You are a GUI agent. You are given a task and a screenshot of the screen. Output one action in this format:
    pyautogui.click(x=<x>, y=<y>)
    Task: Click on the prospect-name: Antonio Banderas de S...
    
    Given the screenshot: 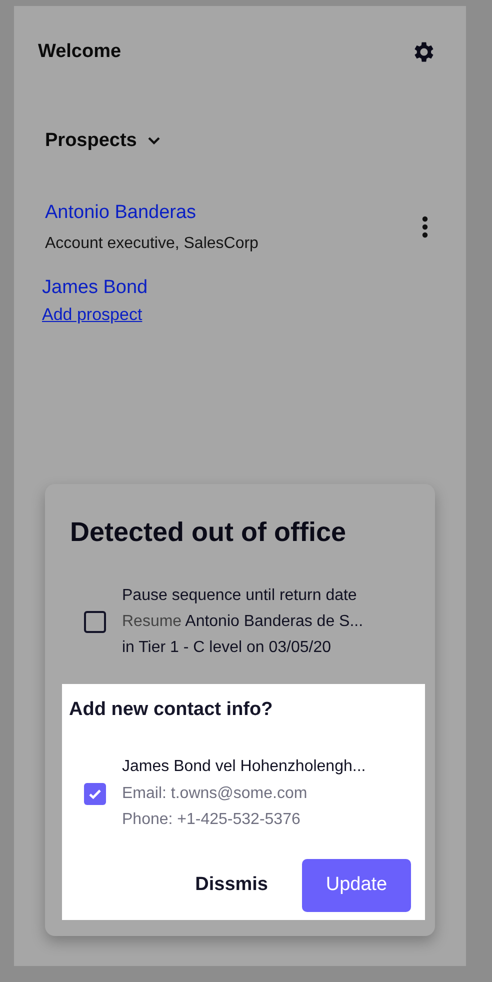 What is the action you would take?
    pyautogui.click(x=274, y=621)
    